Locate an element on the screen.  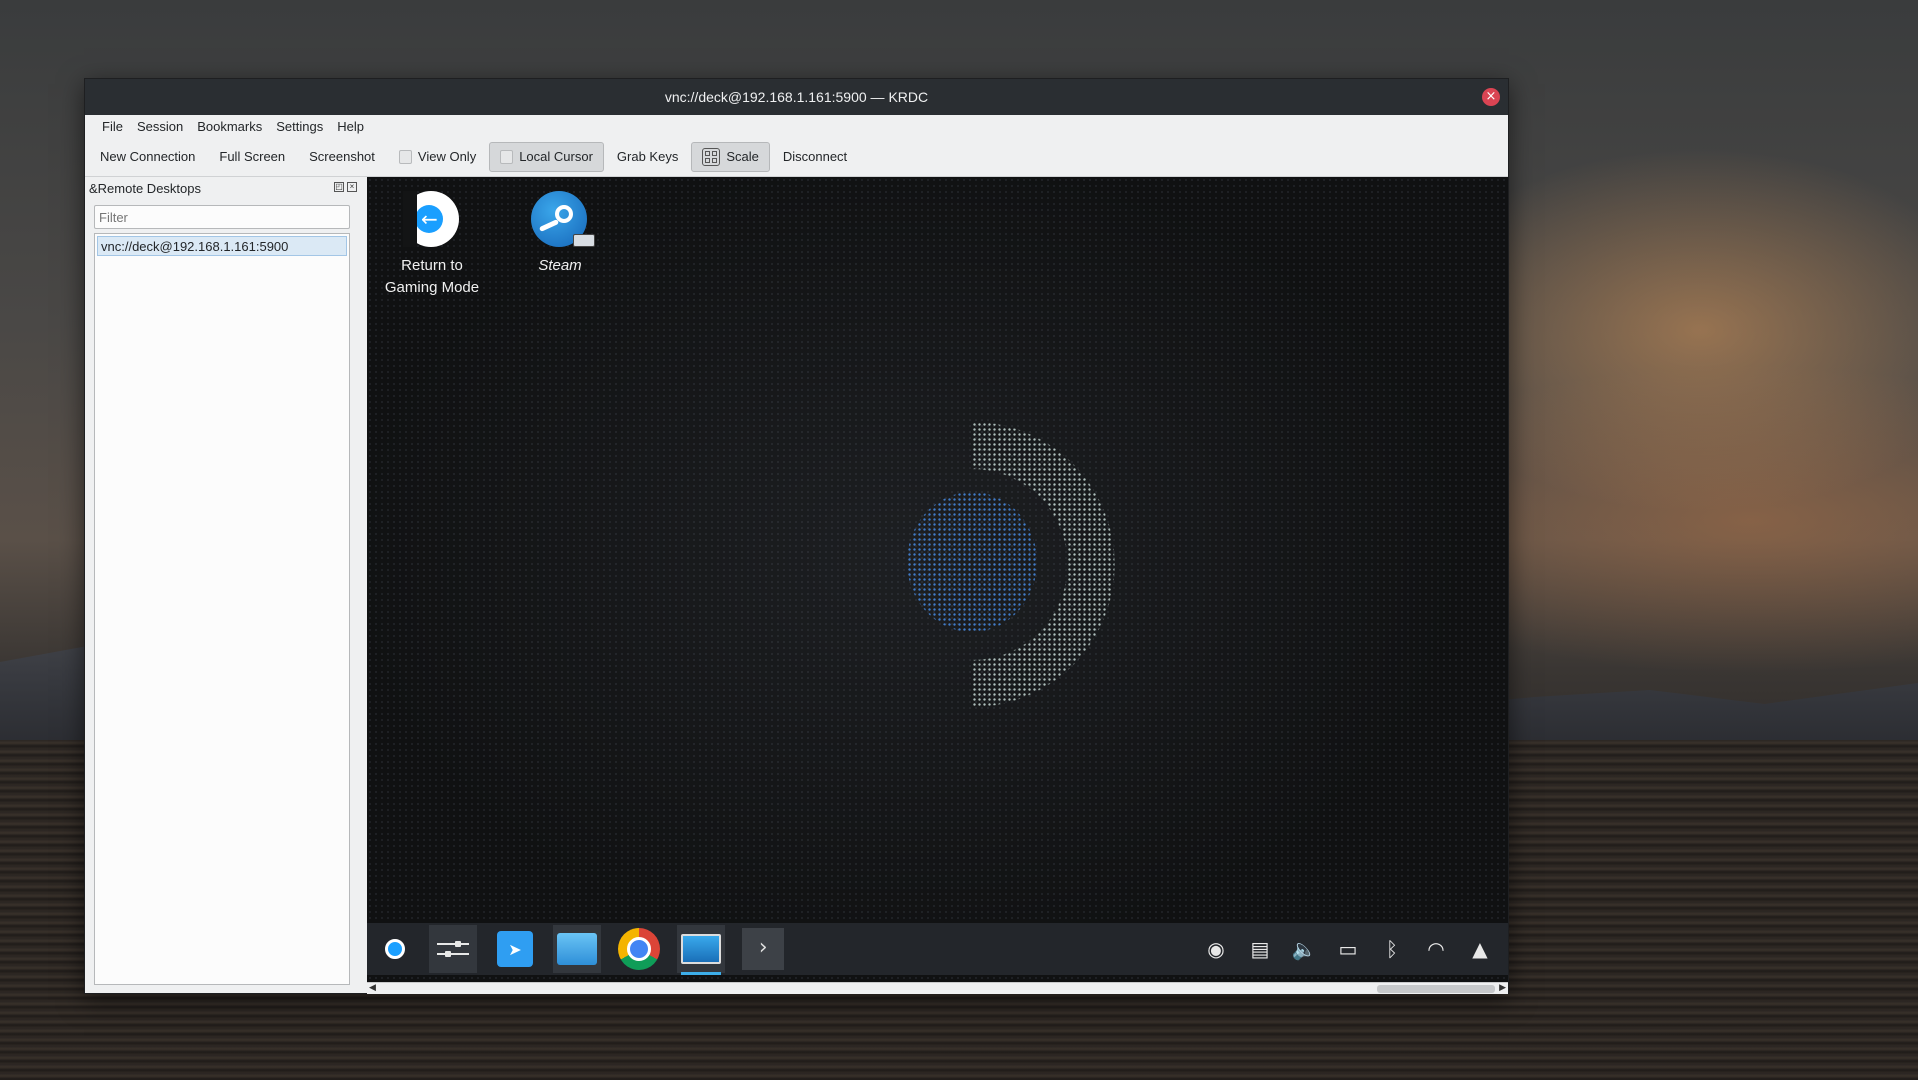
system-tray: ◉ ▤ 🔈 ▭ ᛒ ◠ ▲ is located at coordinates (1355, 949).